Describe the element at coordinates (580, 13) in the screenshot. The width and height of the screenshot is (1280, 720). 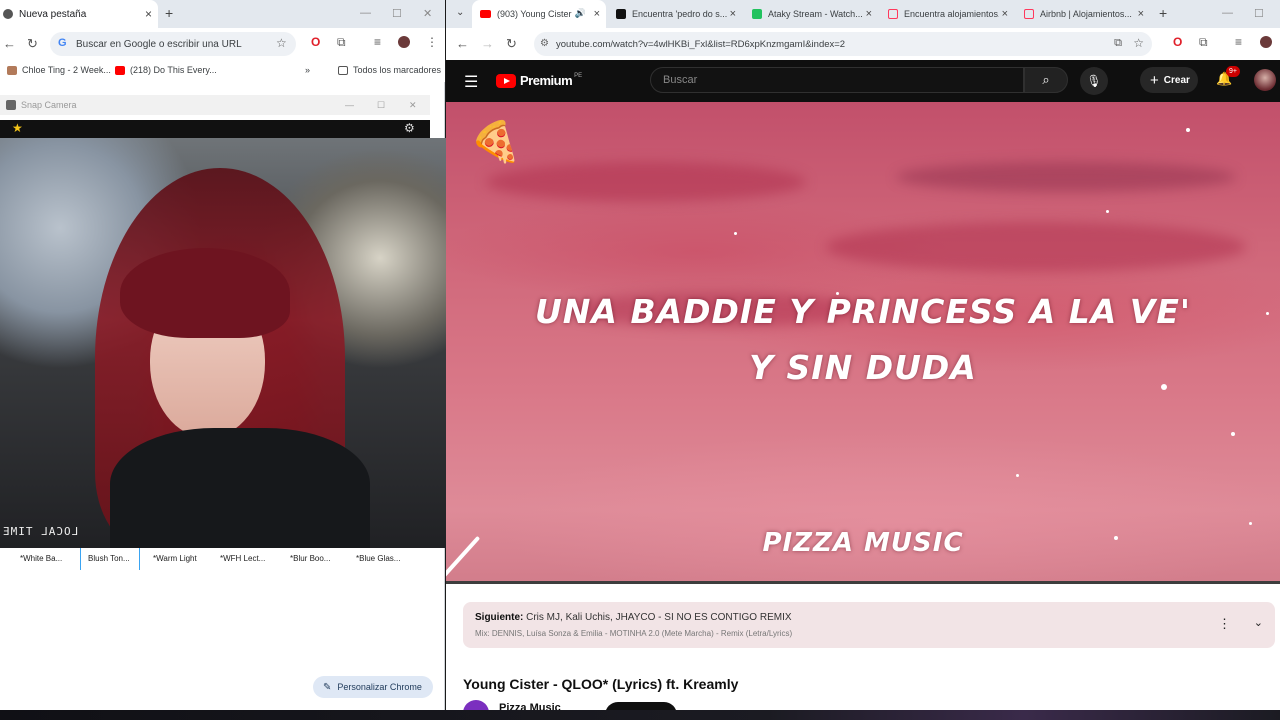
I see `speaker-icon: 🔊` at that location.